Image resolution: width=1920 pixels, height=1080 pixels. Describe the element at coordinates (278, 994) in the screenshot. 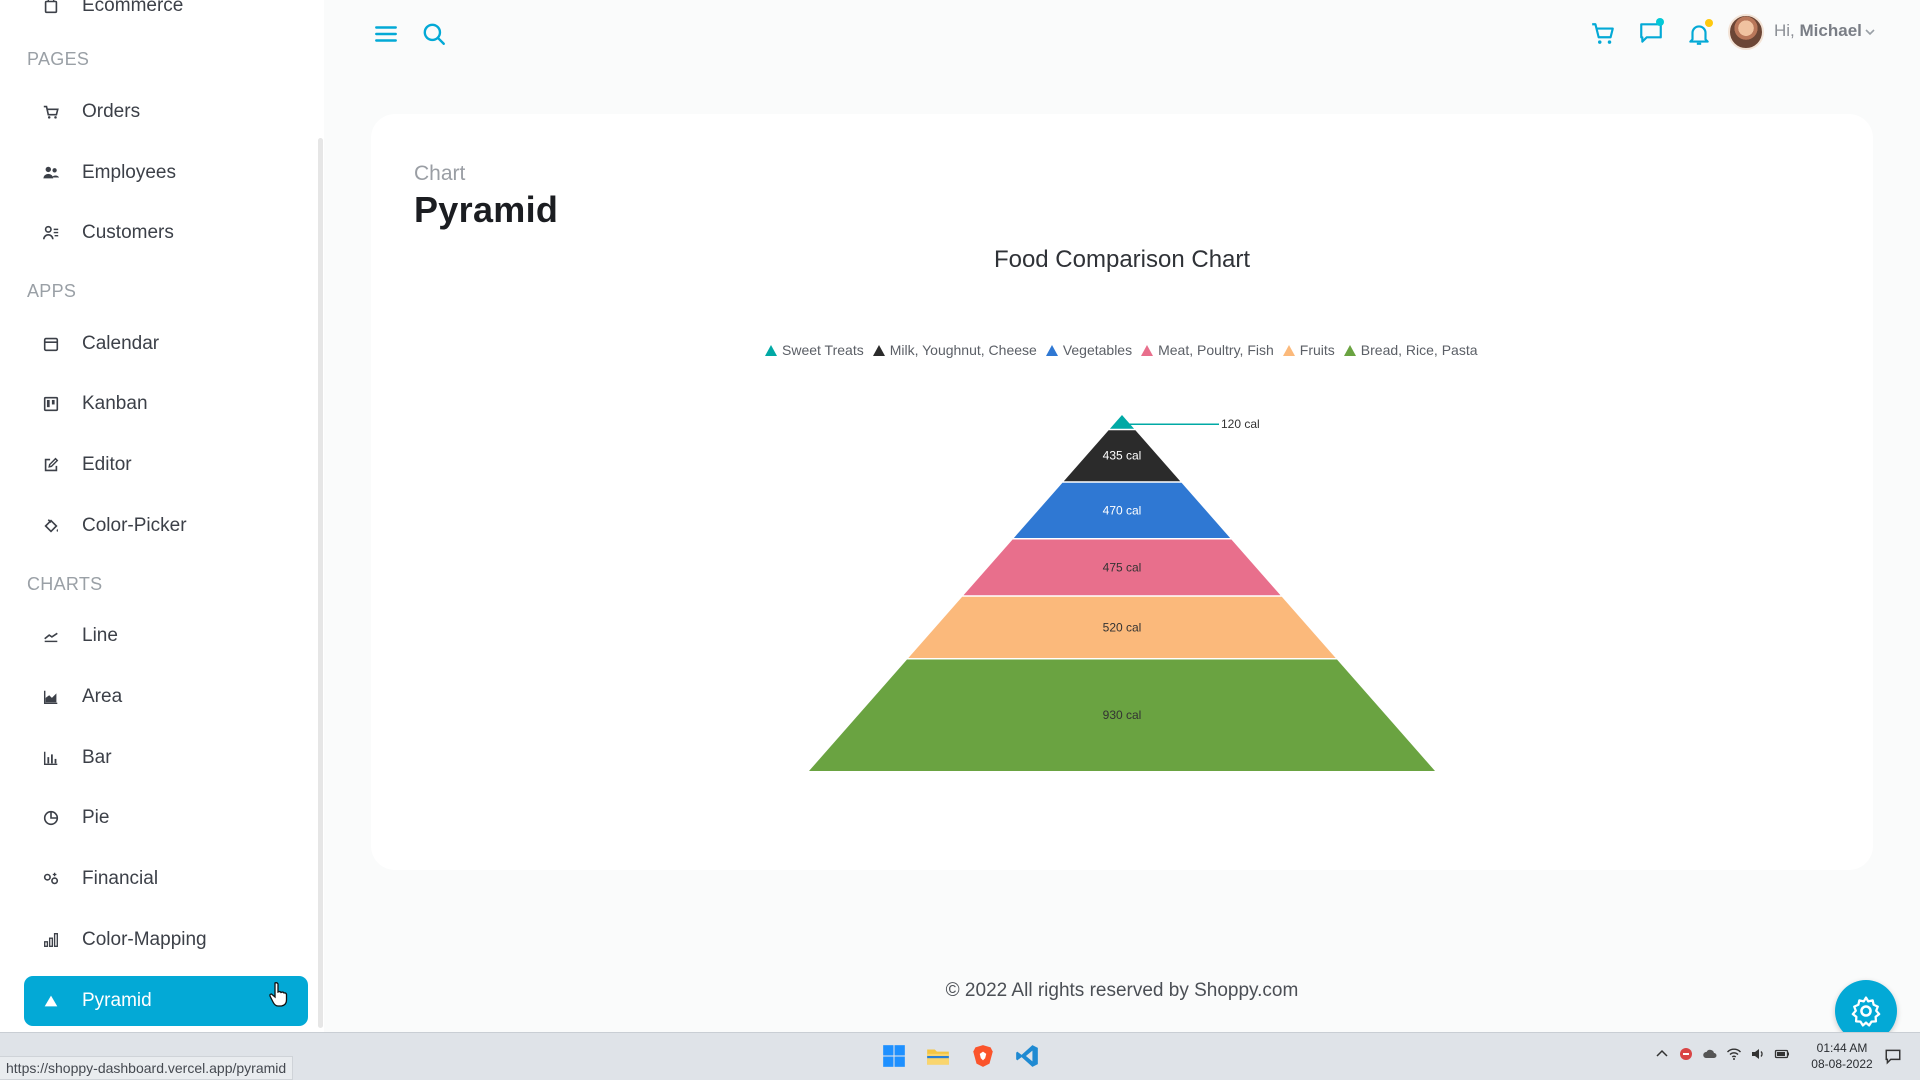

I see `hand-cursor-icon` at that location.